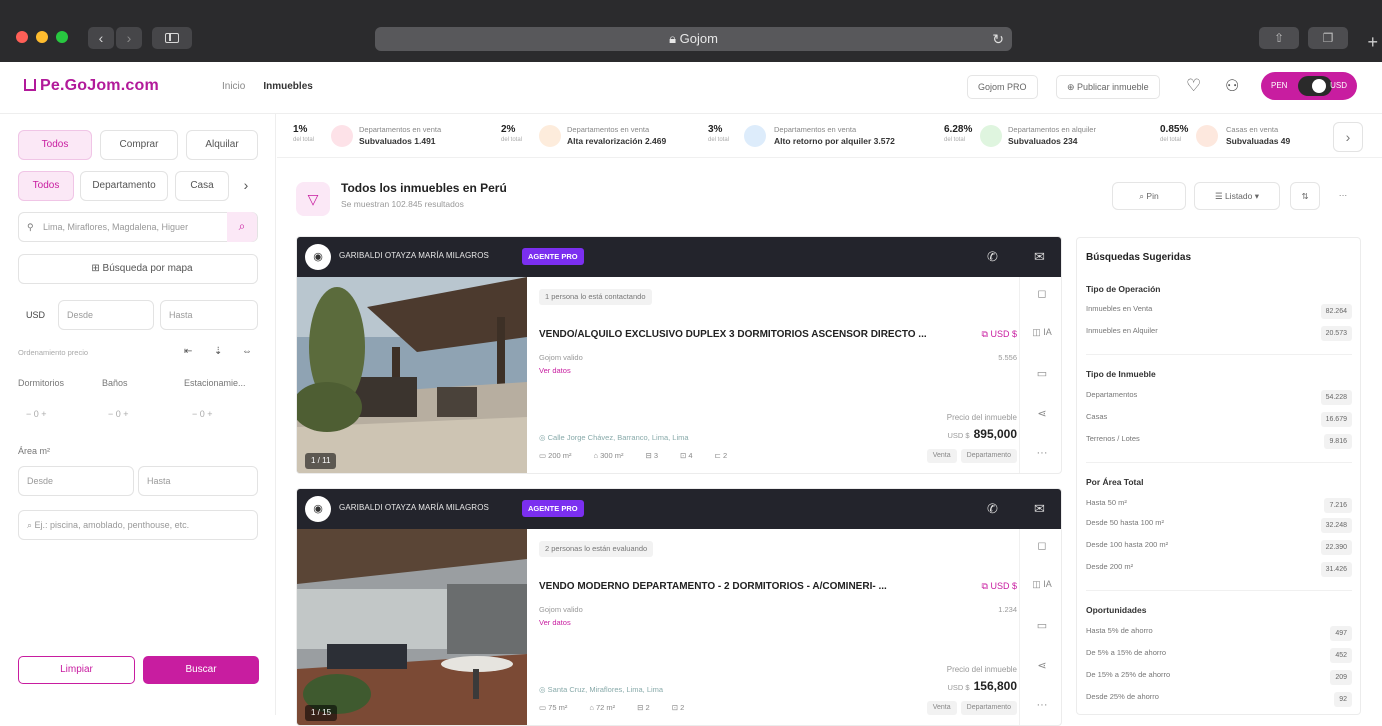  What do you see at coordinates (1219, 700) in the screenshot?
I see `suggestion-row: Desde 25% de ahorro 92` at bounding box center [1219, 700].